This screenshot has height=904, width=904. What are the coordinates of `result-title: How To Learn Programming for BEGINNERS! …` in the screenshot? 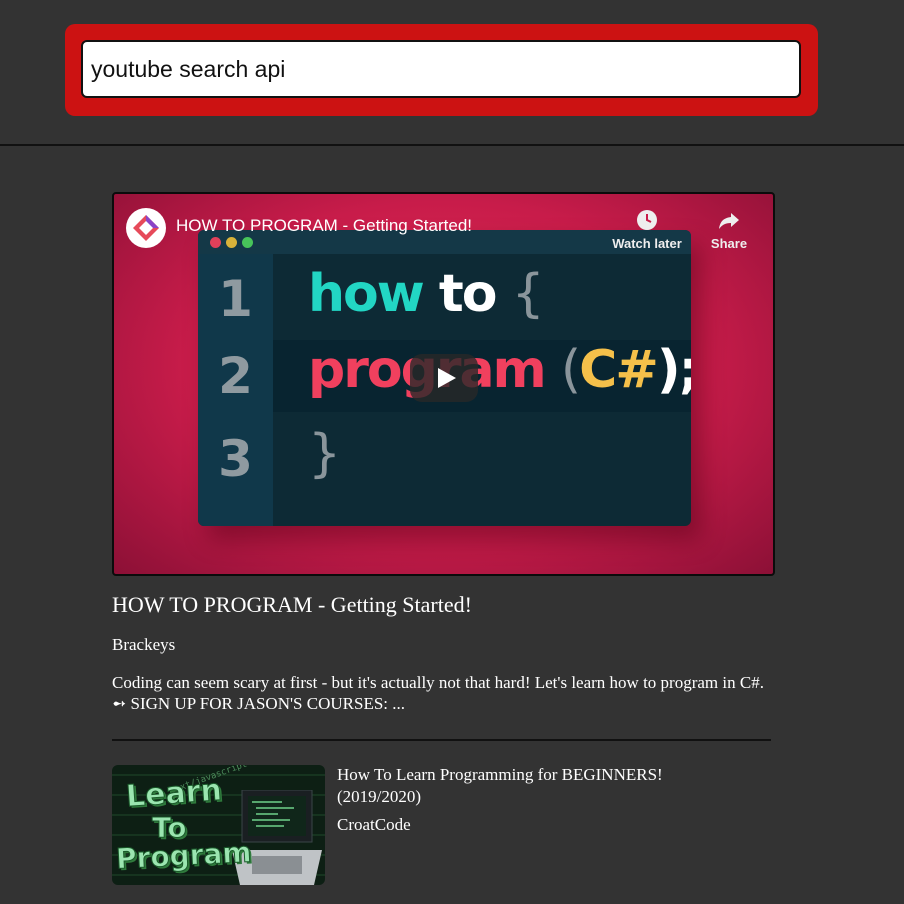 It's located at (537, 786).